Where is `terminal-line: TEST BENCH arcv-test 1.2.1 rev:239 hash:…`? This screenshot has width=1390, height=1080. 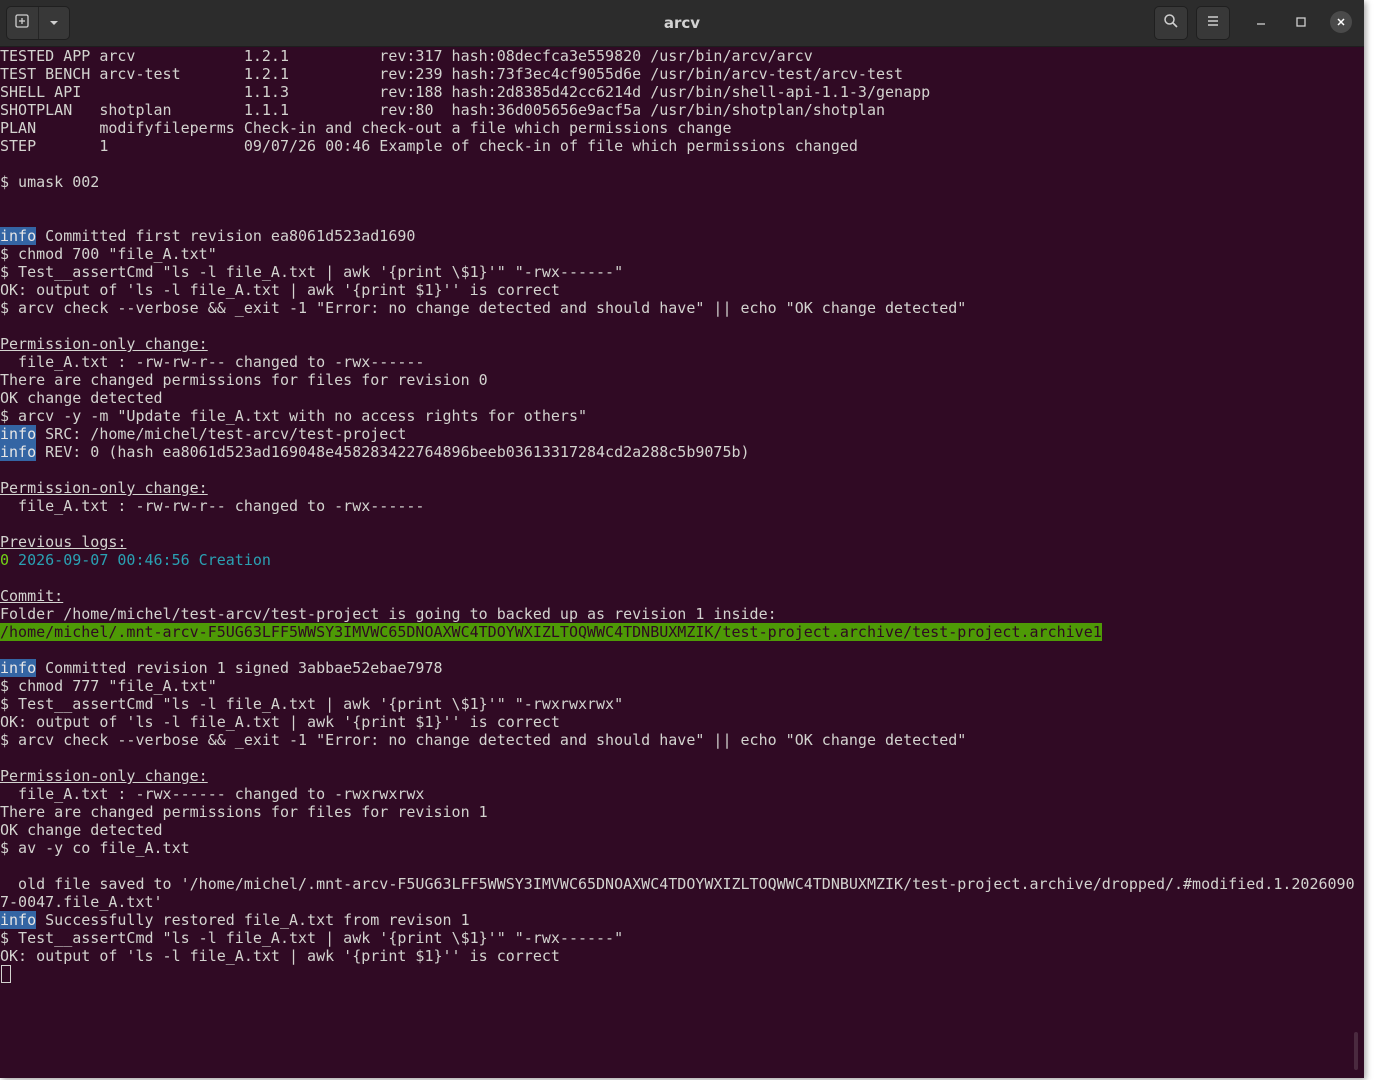 terminal-line: TEST BENCH arcv-test 1.2.1 rev:239 hash:… is located at coordinates (452, 74).